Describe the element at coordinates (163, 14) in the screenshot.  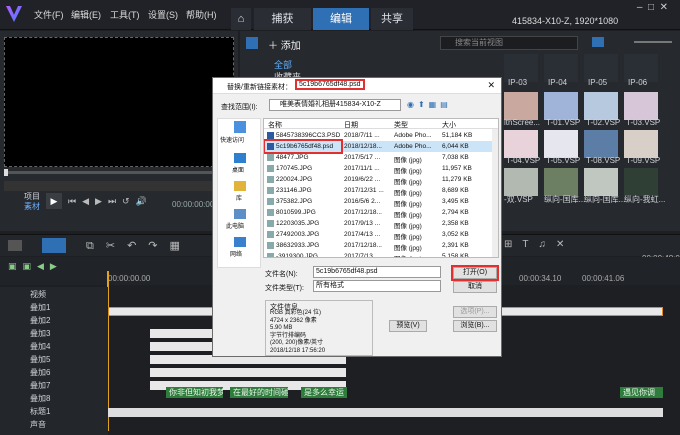
I see `menu-settings: 设置(S)` at that location.